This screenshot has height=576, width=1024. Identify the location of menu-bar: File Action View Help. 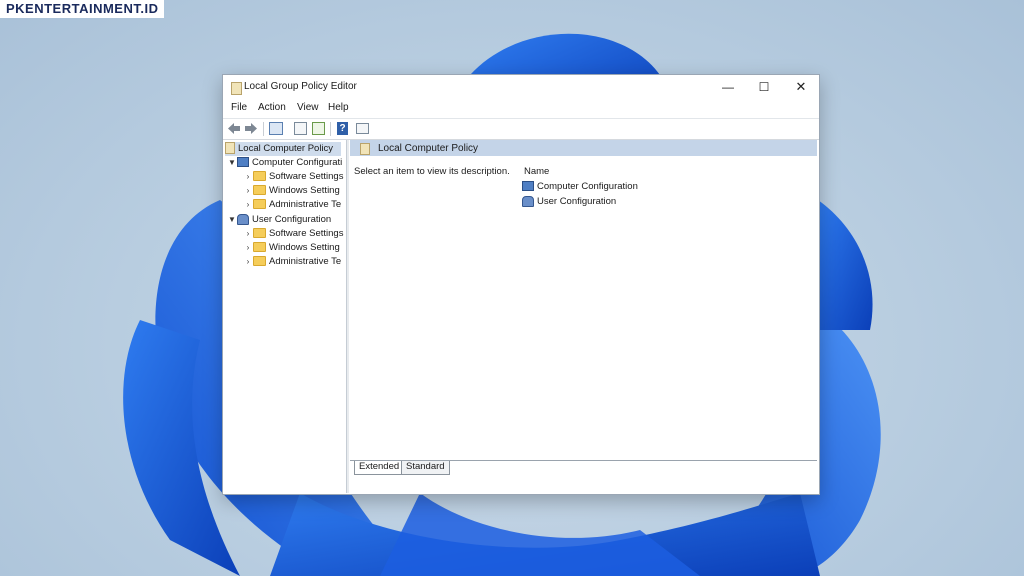
(521, 109).